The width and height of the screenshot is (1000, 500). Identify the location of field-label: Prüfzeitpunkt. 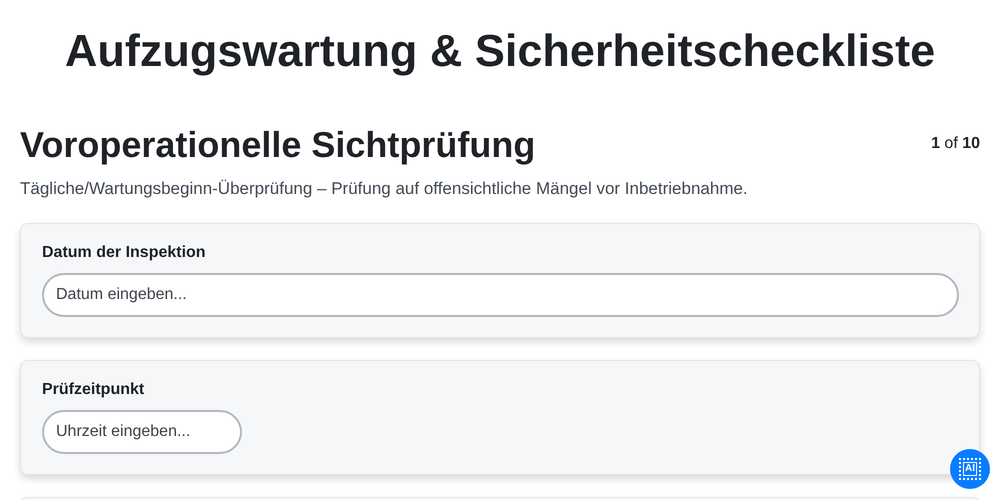
(94, 390).